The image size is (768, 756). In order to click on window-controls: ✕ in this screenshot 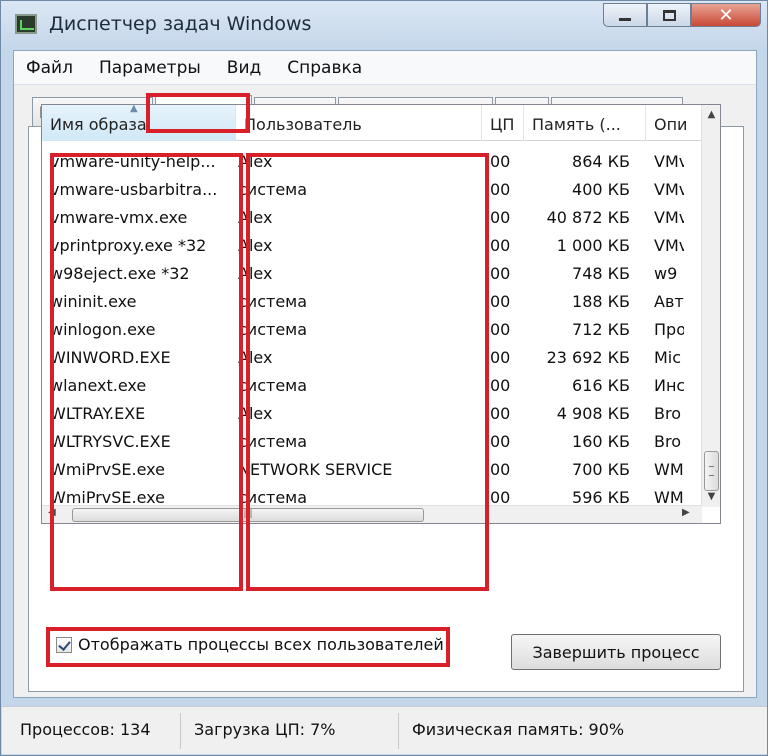, I will do `click(682, 15)`.